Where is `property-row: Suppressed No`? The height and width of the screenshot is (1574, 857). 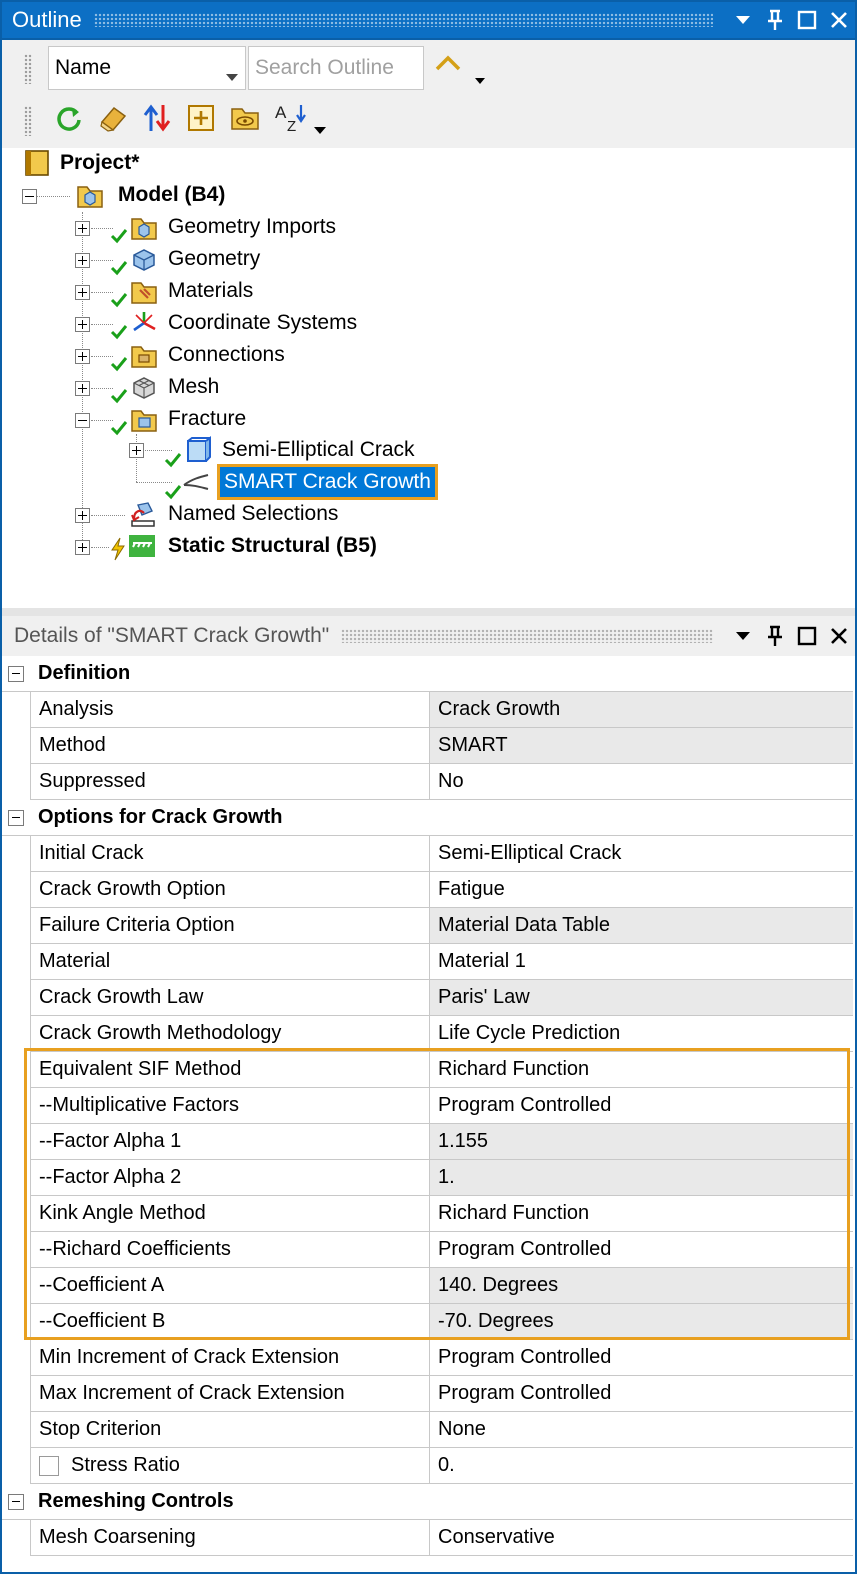
property-row: Suppressed No is located at coordinates (441, 782).